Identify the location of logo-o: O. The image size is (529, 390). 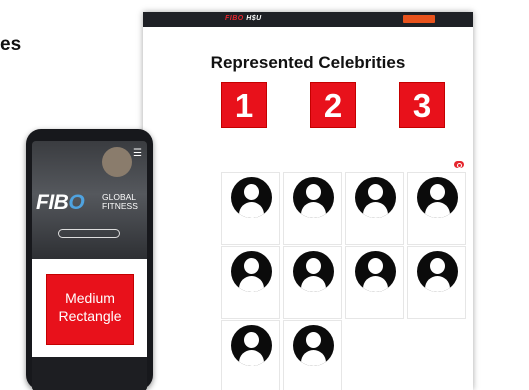
(76, 202).